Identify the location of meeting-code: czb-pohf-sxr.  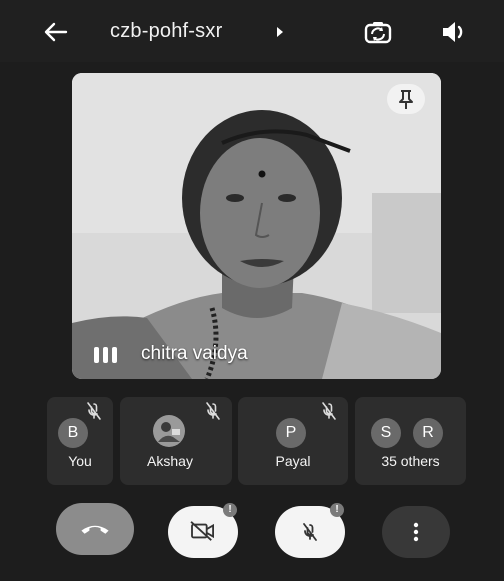
(166, 31).